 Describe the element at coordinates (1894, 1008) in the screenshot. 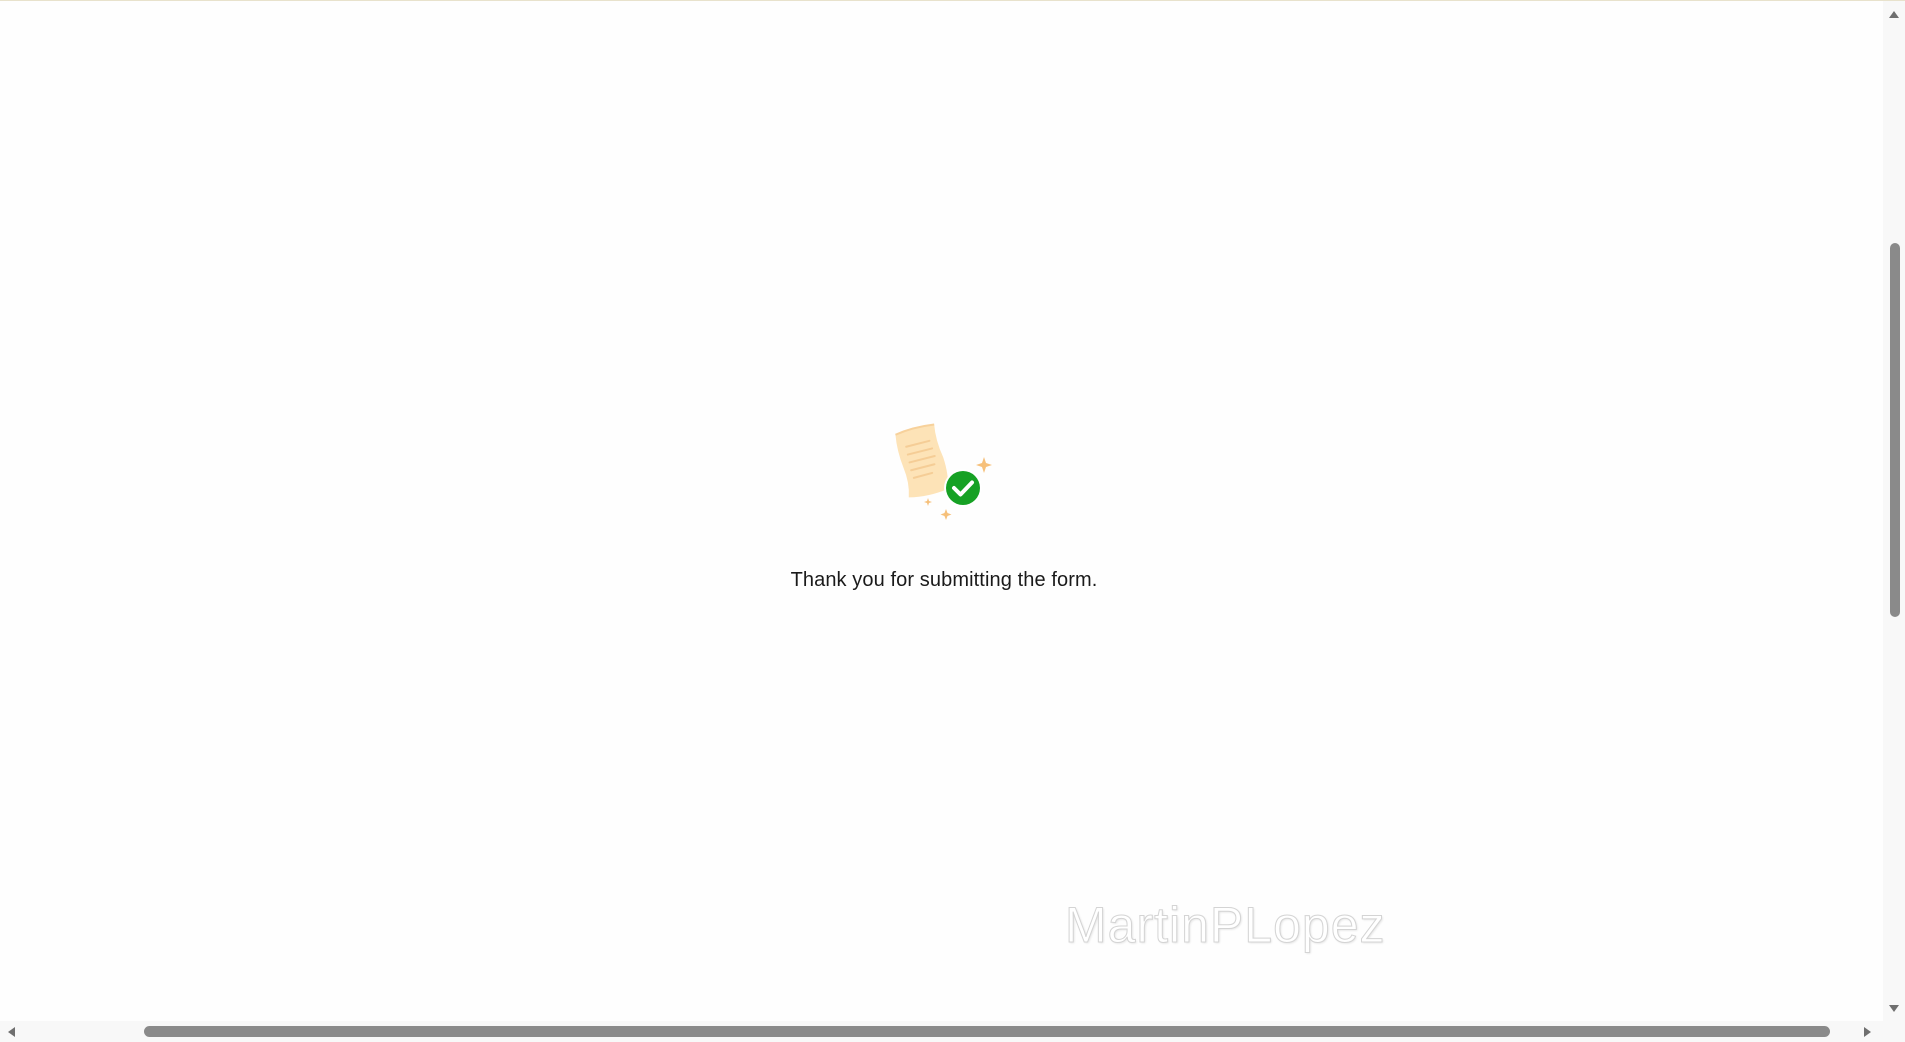

I see `chevron-down-icon` at that location.